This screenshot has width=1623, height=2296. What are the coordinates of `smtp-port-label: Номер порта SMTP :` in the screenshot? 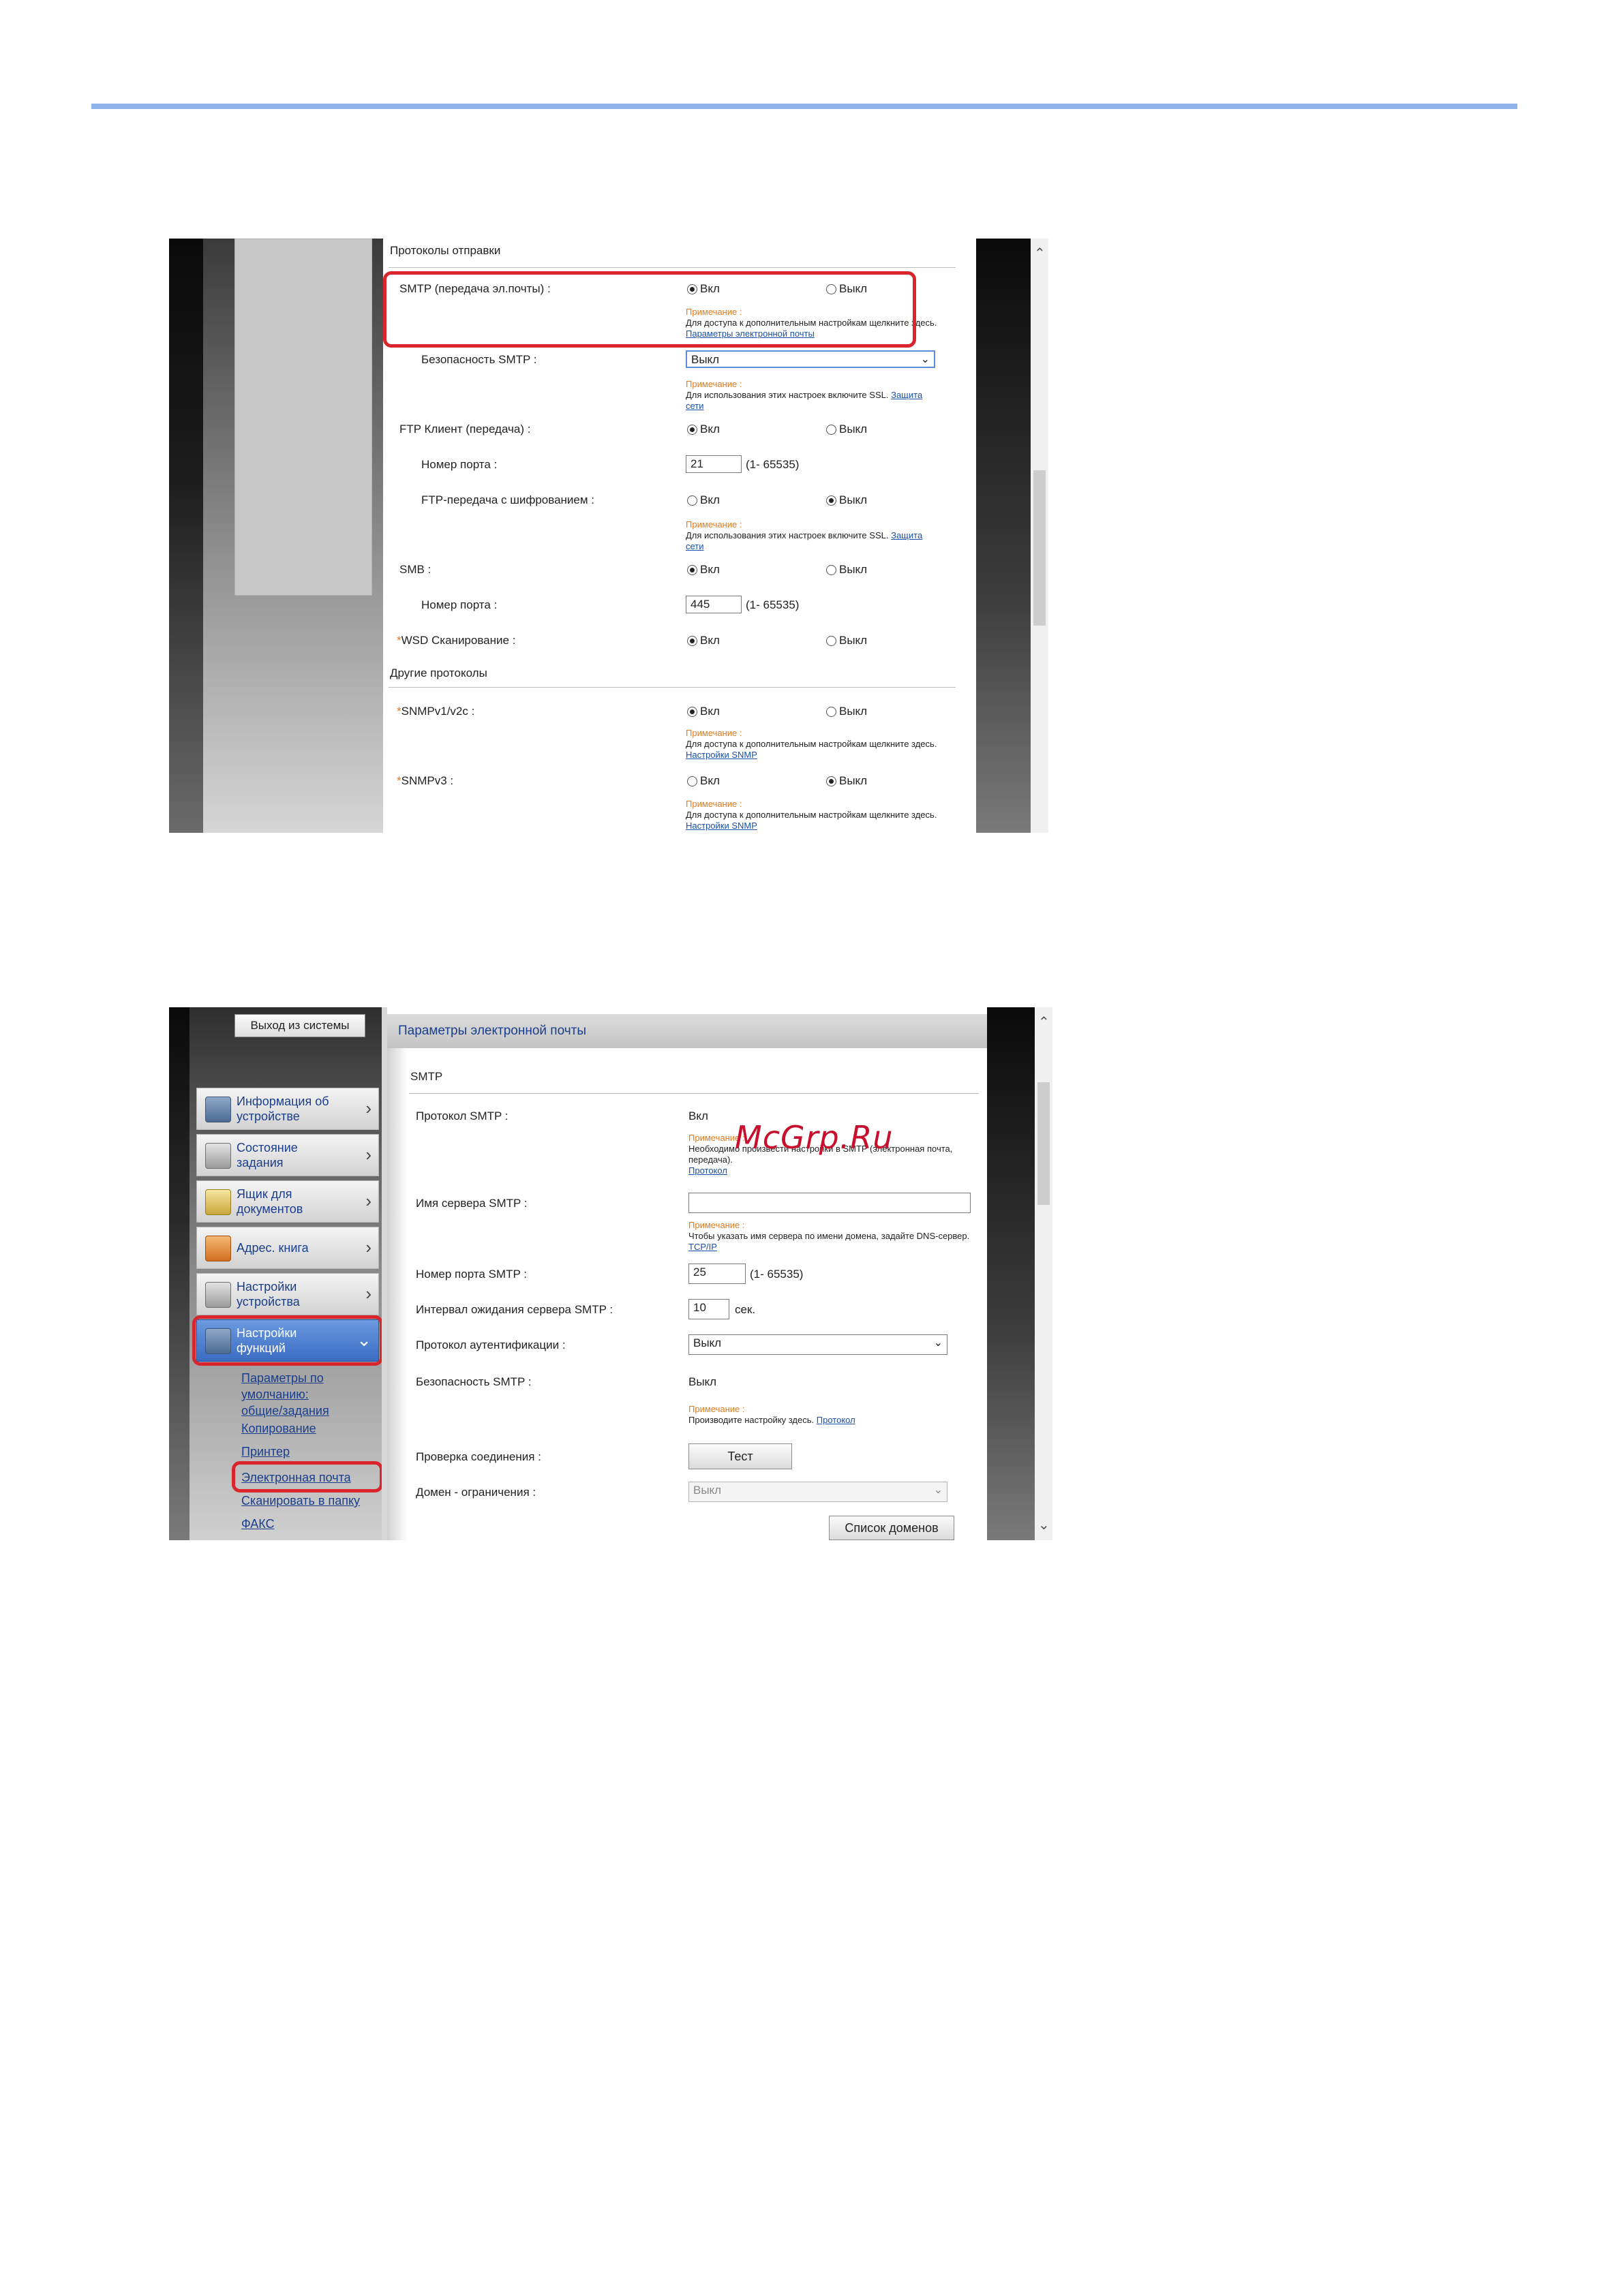 It's located at (471, 1274).